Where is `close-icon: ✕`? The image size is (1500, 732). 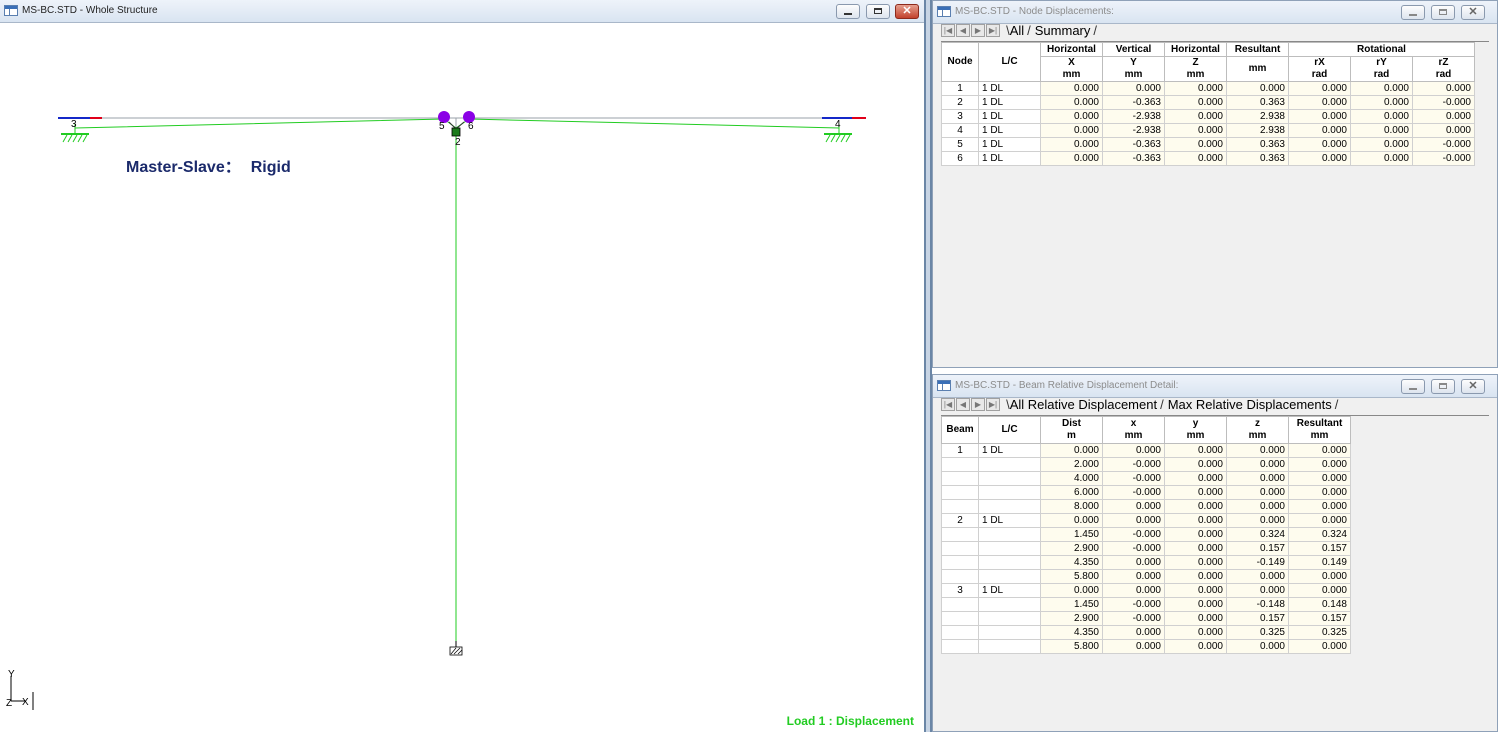
close-icon: ✕ is located at coordinates (907, 11).